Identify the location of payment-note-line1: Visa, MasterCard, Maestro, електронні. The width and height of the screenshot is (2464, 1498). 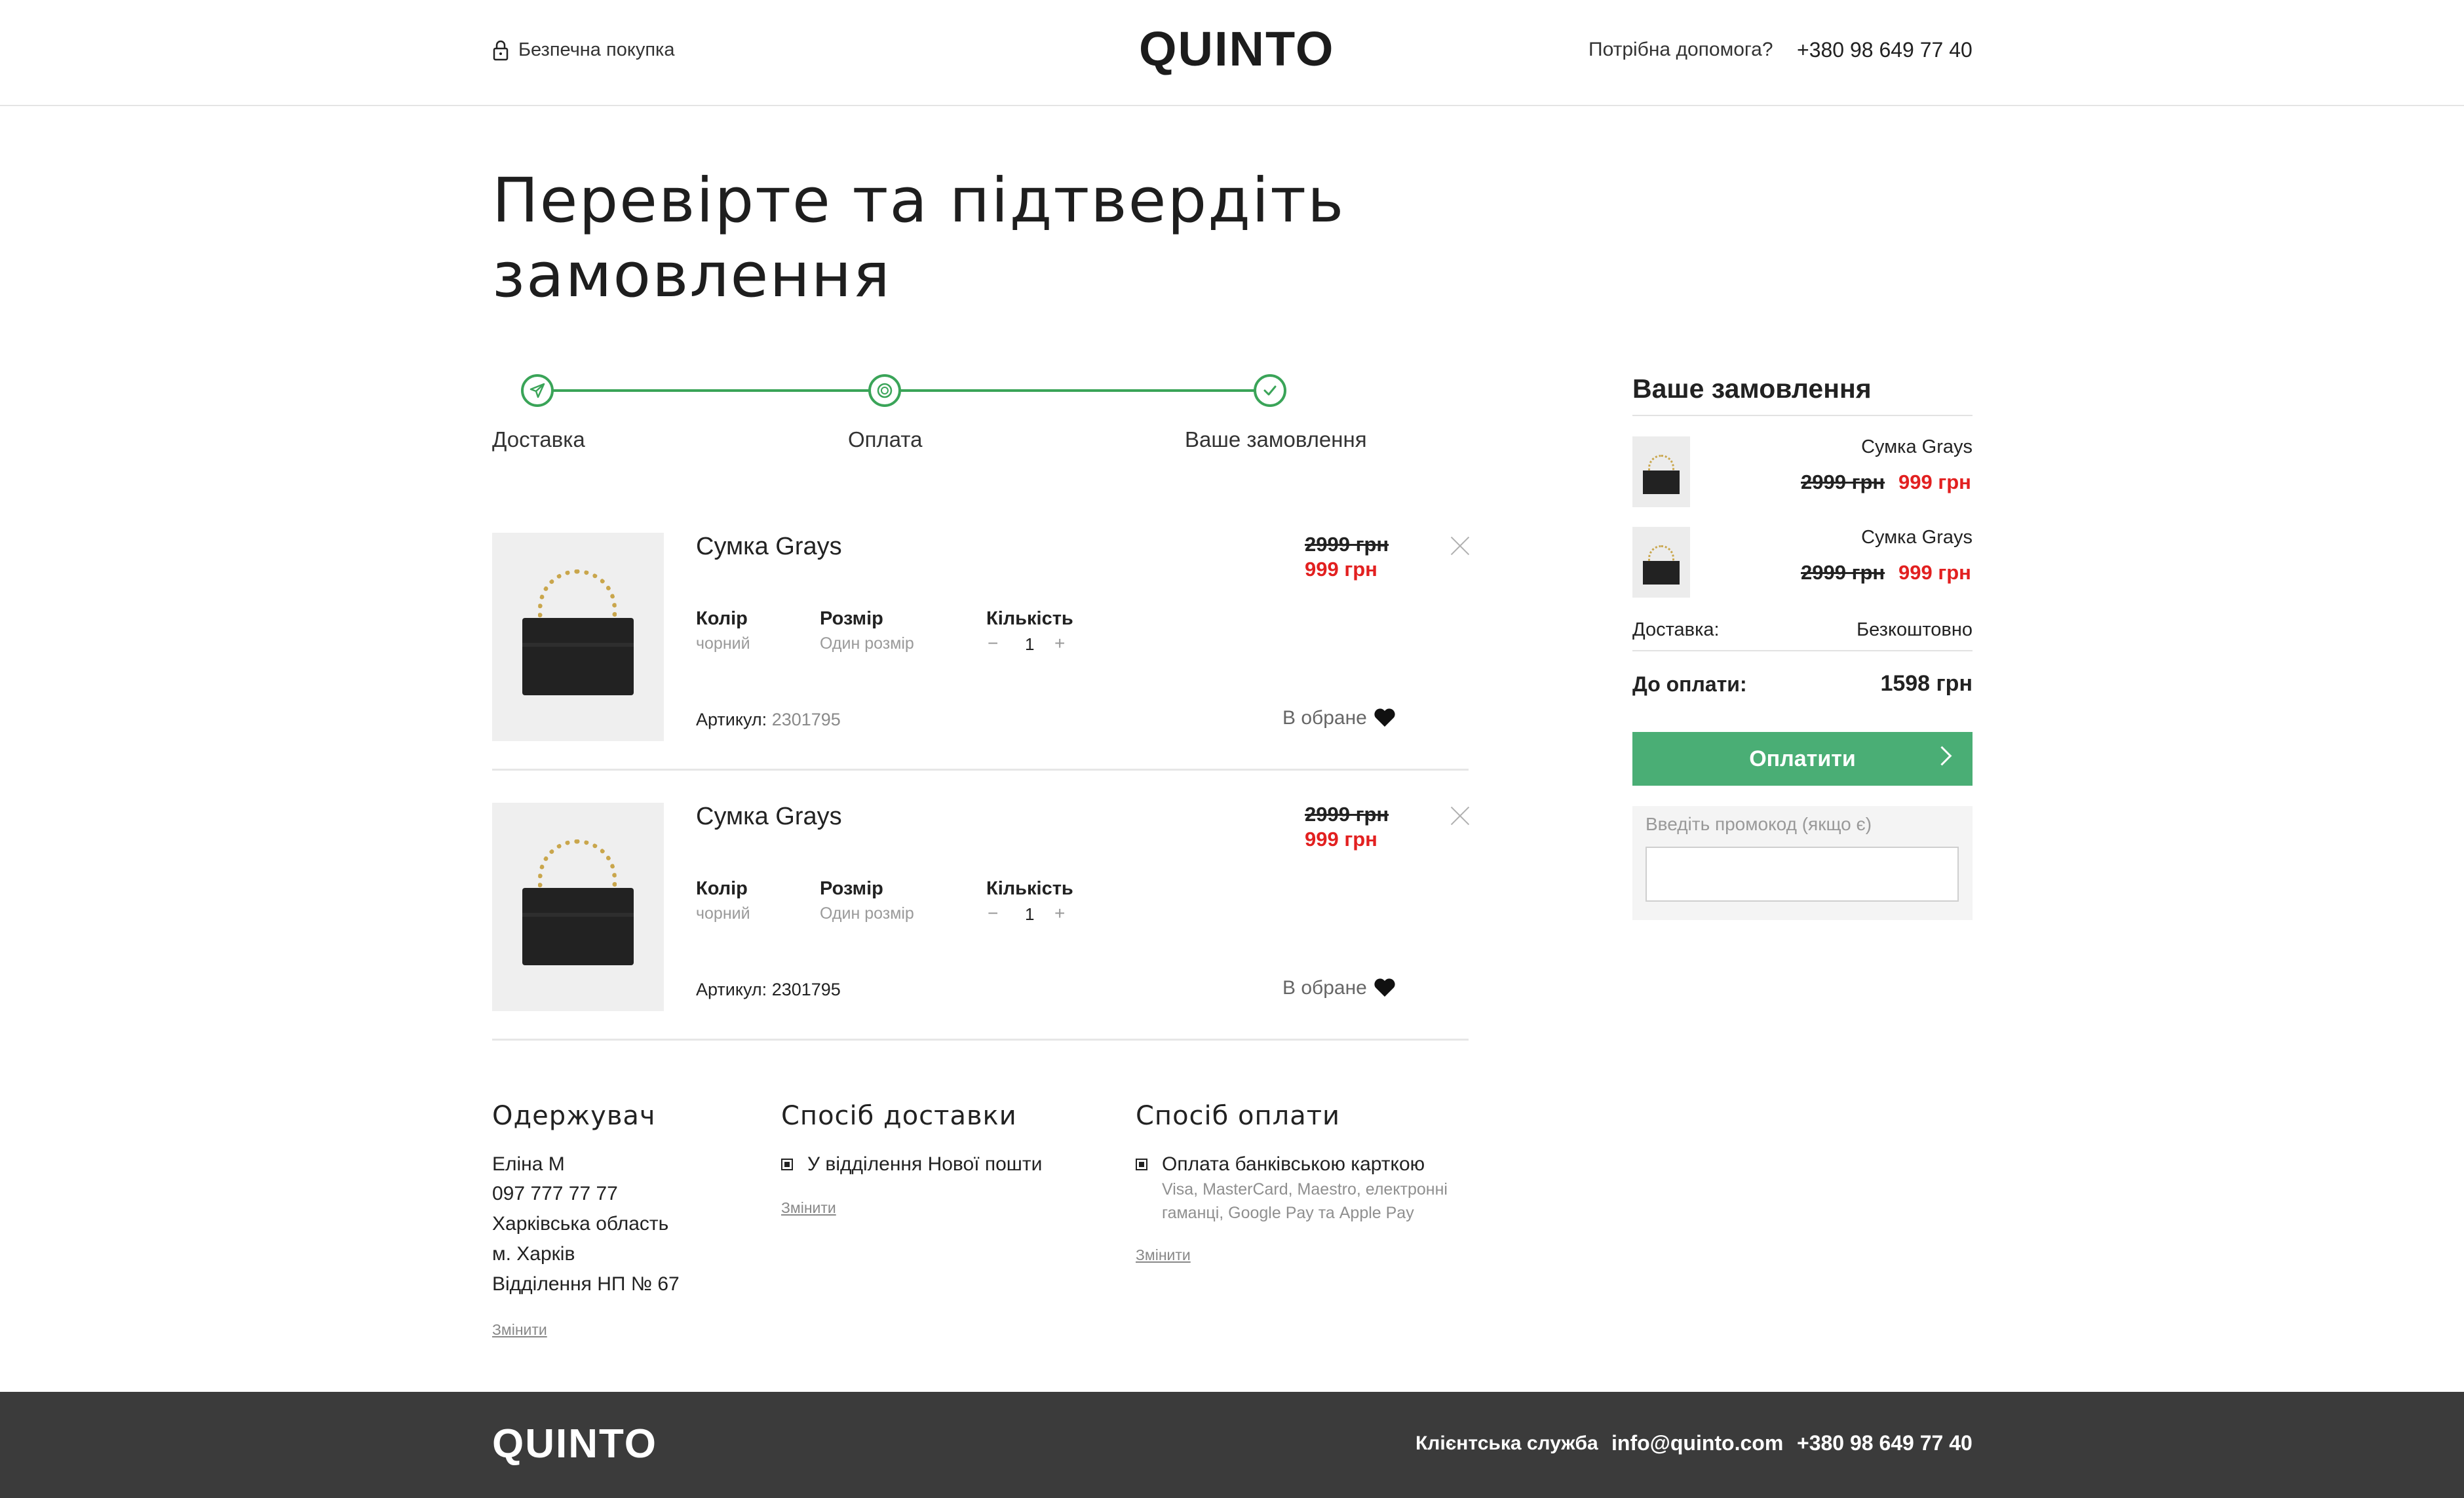
(1305, 1189).